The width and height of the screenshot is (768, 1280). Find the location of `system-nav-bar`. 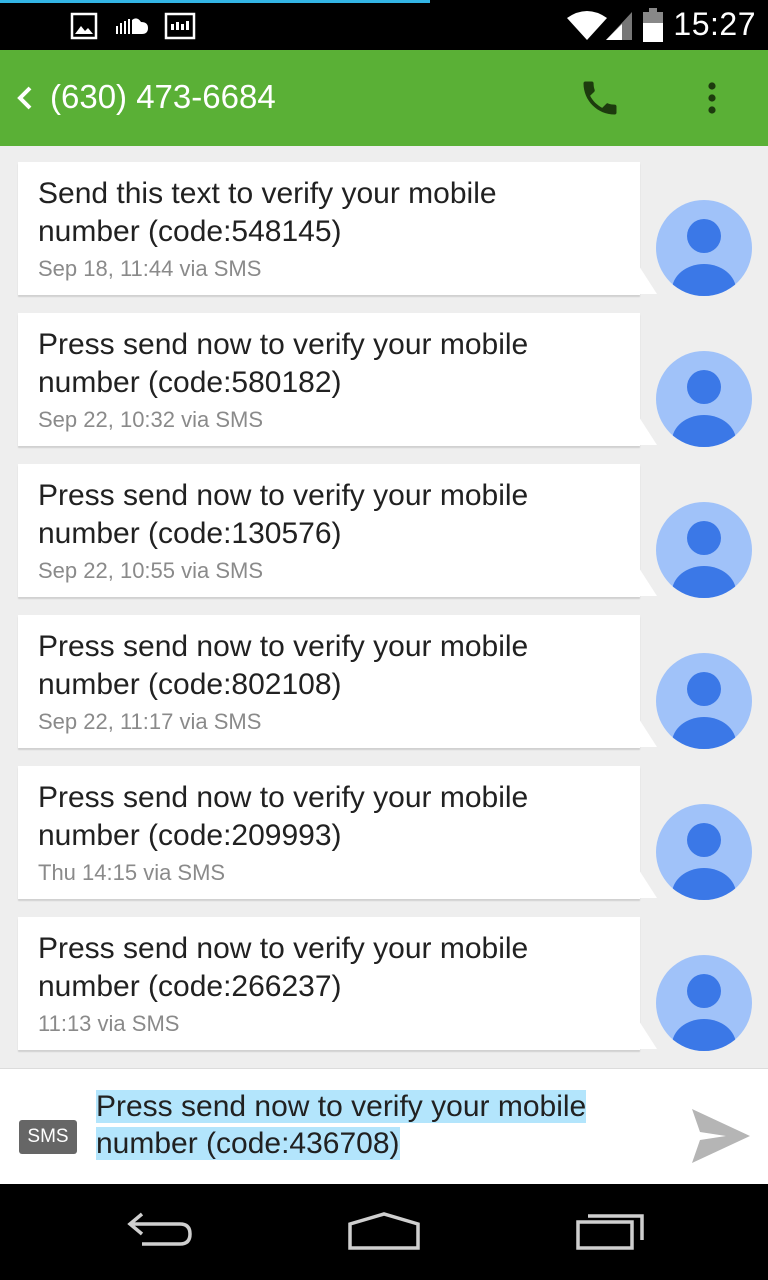

system-nav-bar is located at coordinates (384, 1232).